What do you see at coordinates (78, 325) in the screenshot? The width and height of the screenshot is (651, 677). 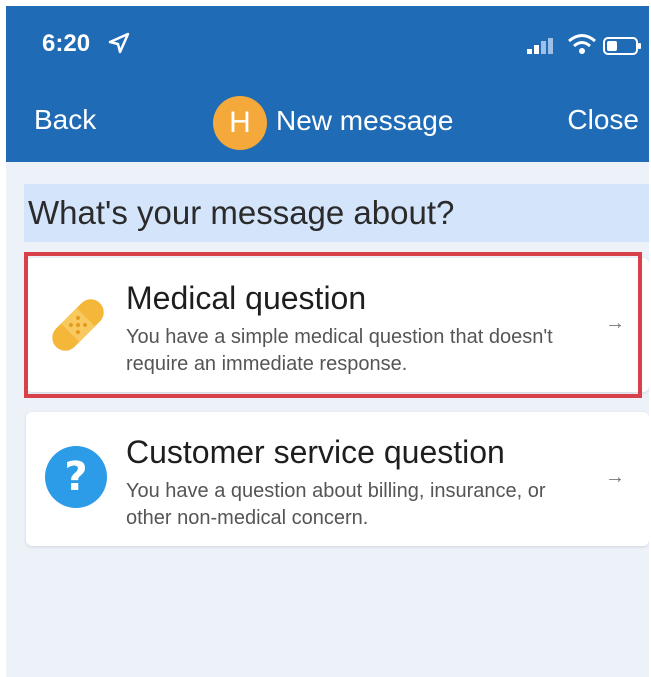 I see `bandage-icon` at bounding box center [78, 325].